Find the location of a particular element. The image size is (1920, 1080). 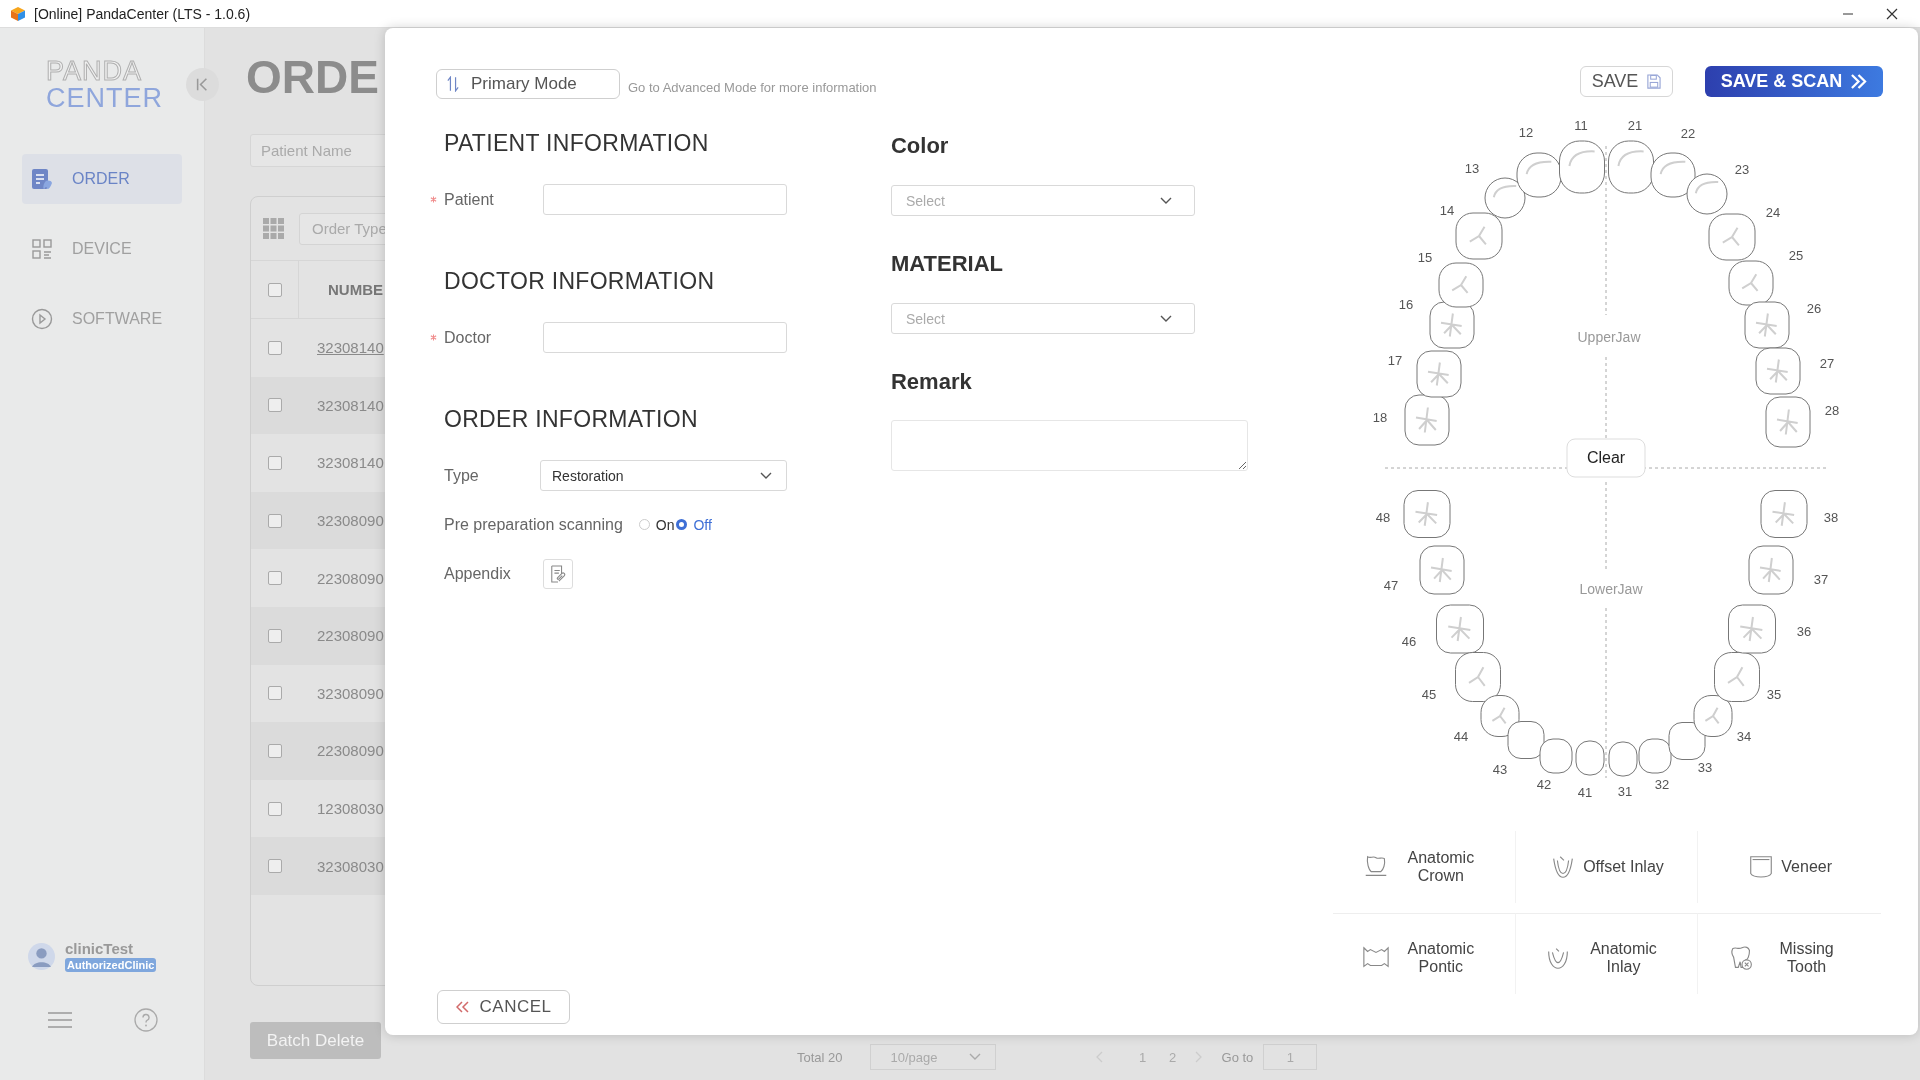

page-size-select: 10/page is located at coordinates (932, 1057).